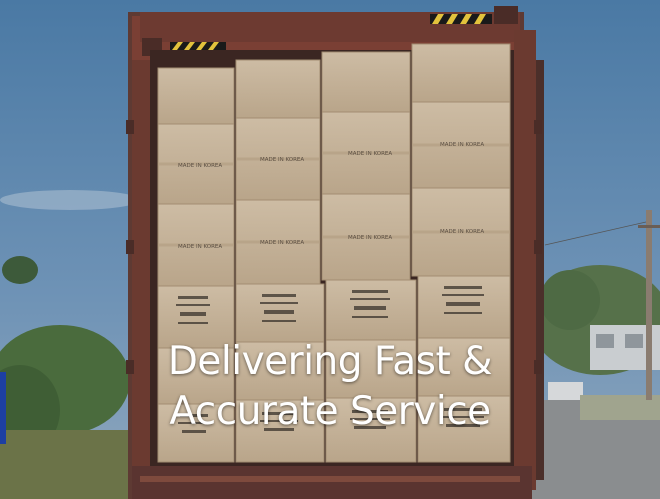  Describe the element at coordinates (70, 200) in the screenshot. I see `cloud` at that location.